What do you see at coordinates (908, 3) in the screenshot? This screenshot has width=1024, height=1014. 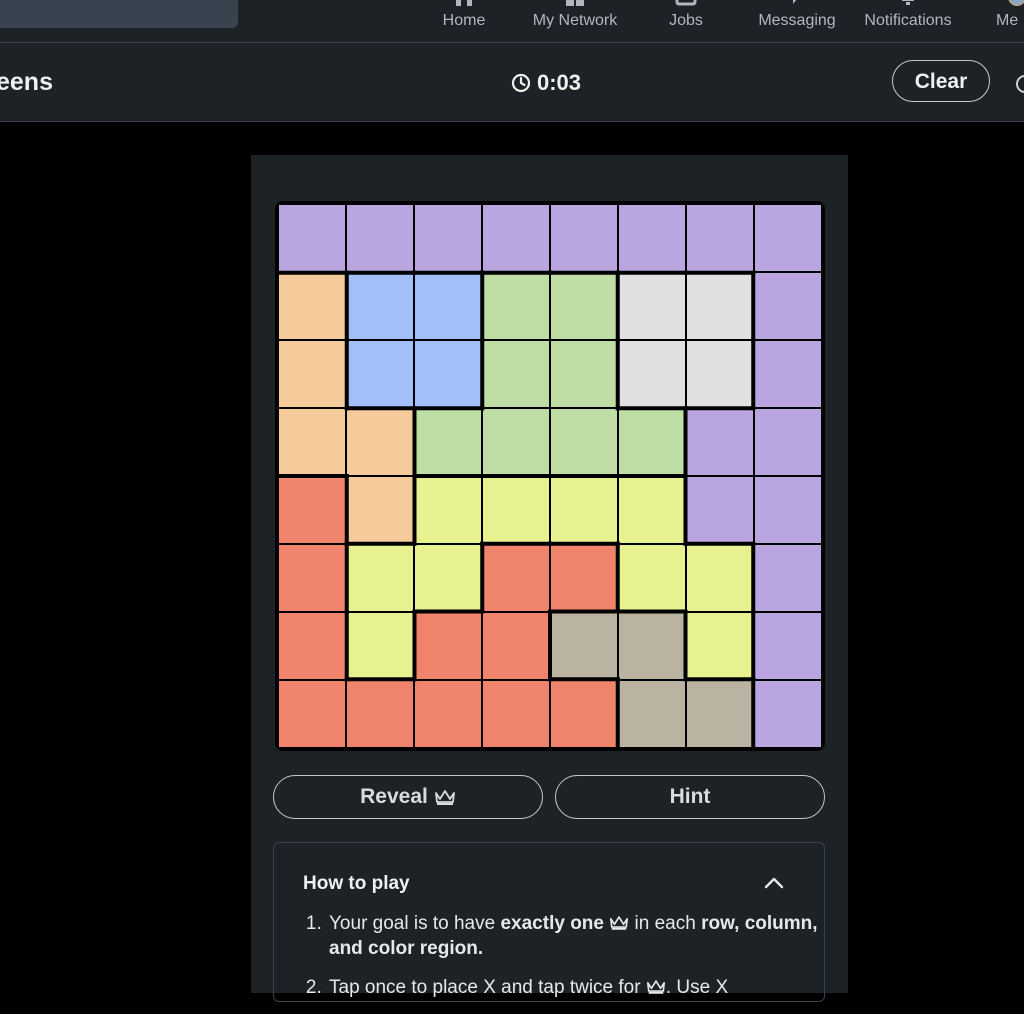 I see `bell-icon` at bounding box center [908, 3].